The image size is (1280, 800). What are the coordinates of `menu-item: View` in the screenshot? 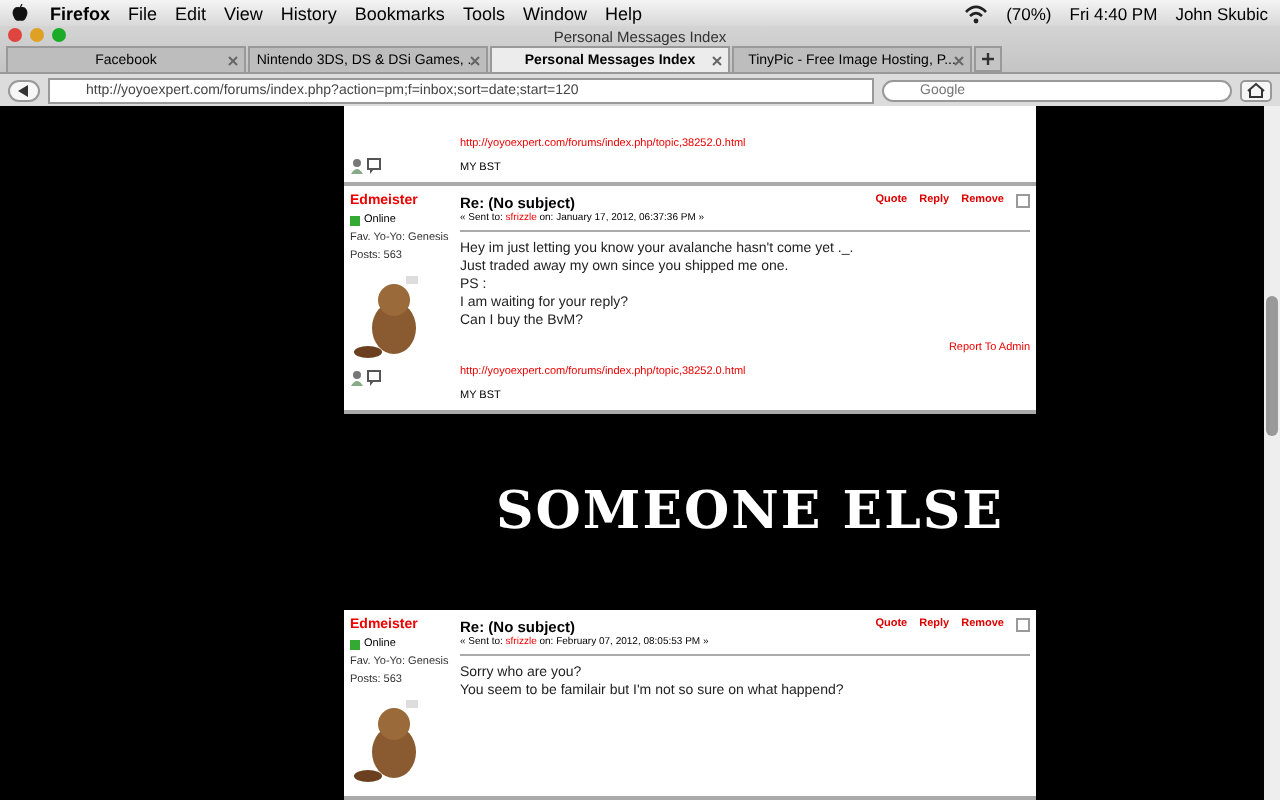 It's located at (243, 13).